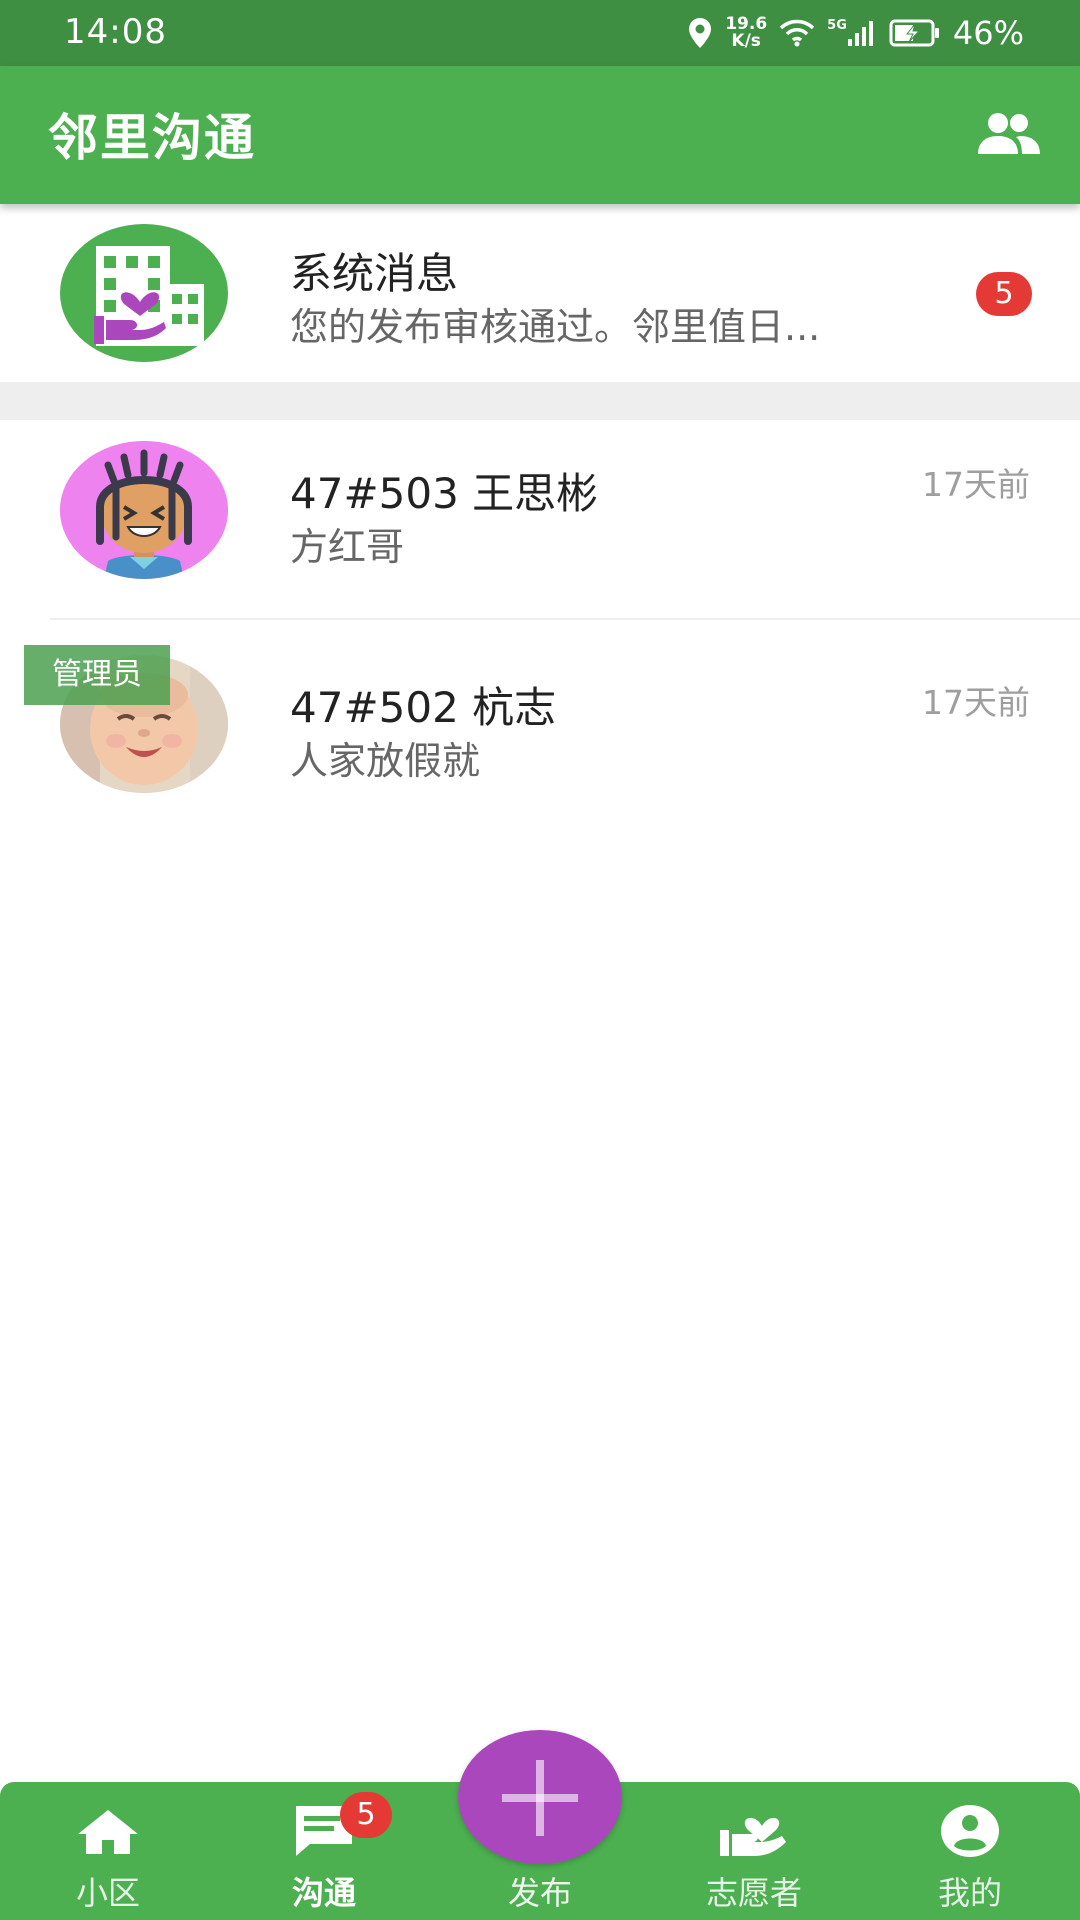  I want to click on signal-icon, so click(860, 33).